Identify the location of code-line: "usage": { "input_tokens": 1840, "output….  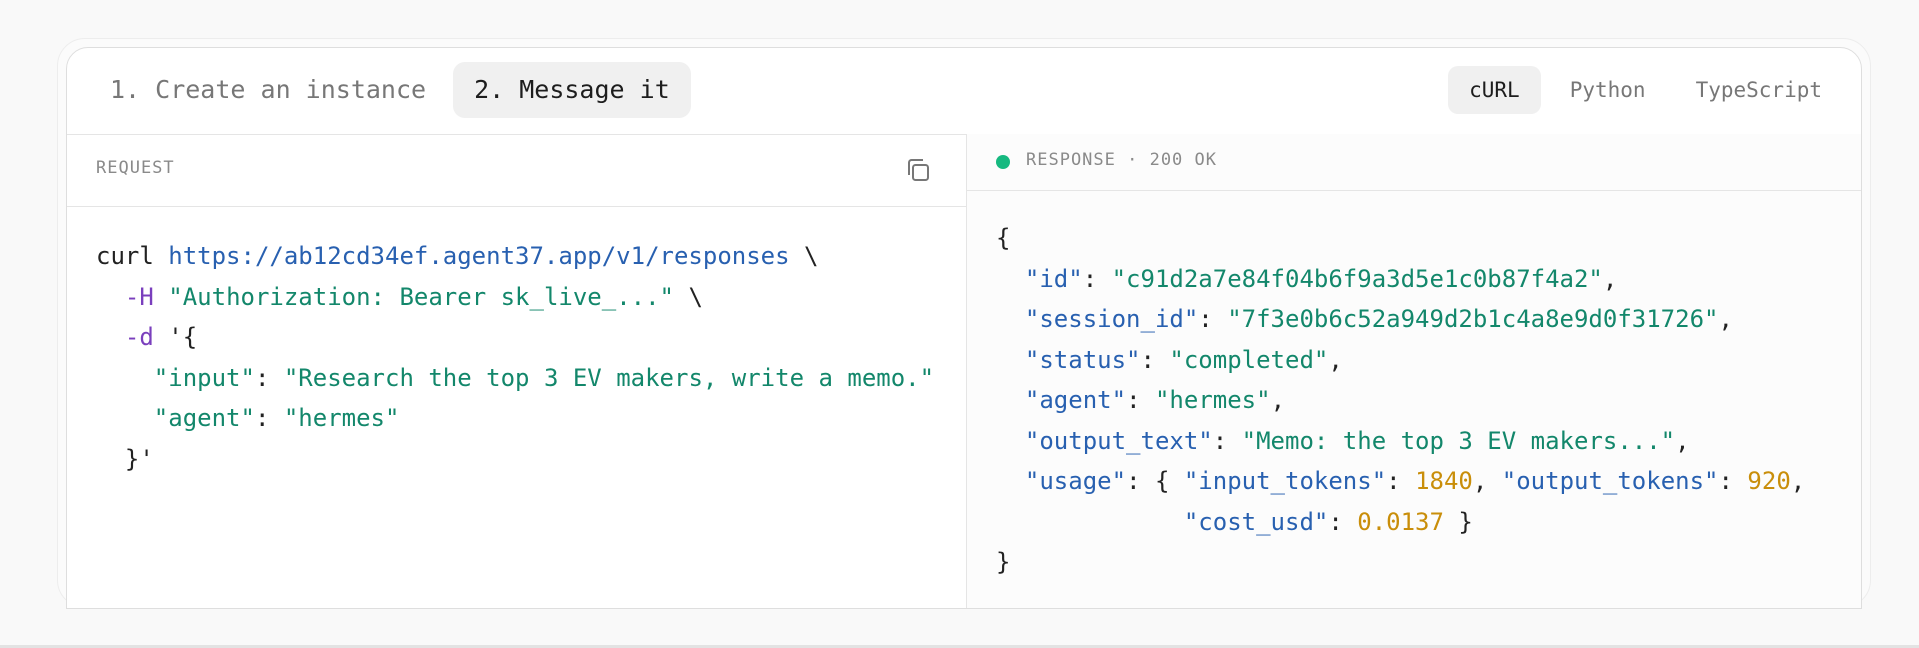
(1400, 481).